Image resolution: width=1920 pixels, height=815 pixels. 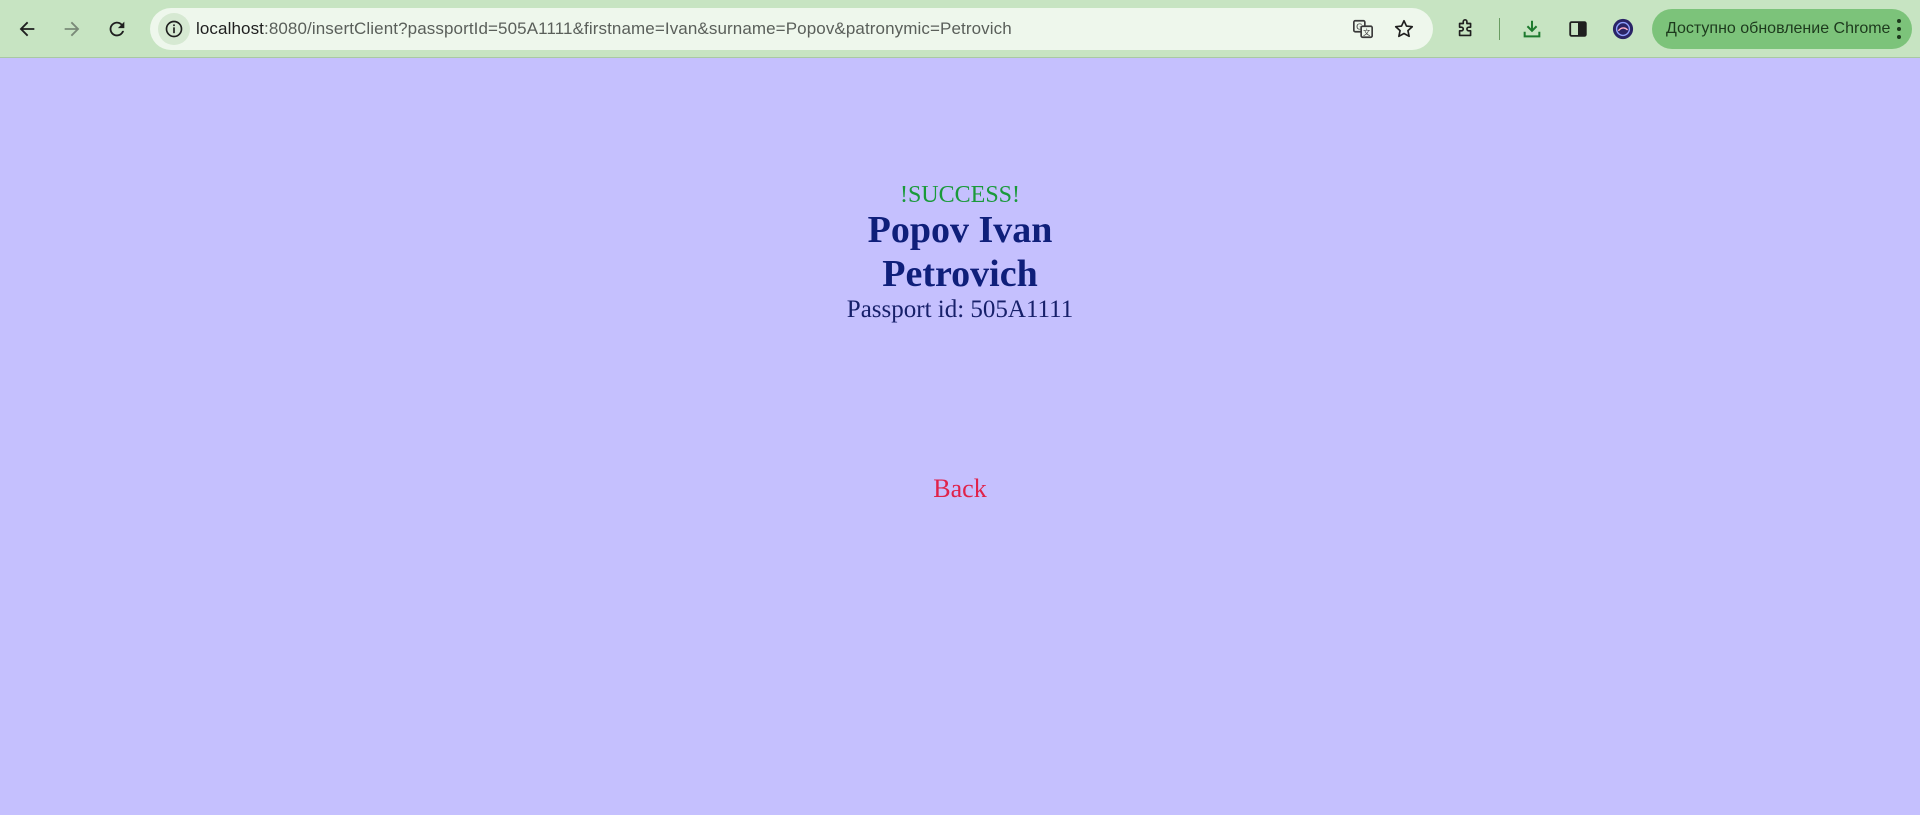 I want to click on forward-arrow-icon, so click(x=72, y=29).